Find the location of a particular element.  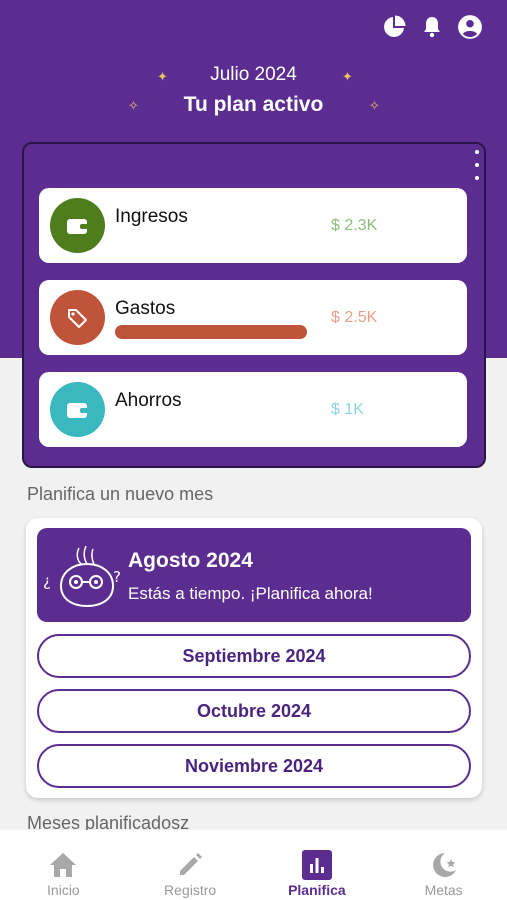

top-actions is located at coordinates (432, 27).